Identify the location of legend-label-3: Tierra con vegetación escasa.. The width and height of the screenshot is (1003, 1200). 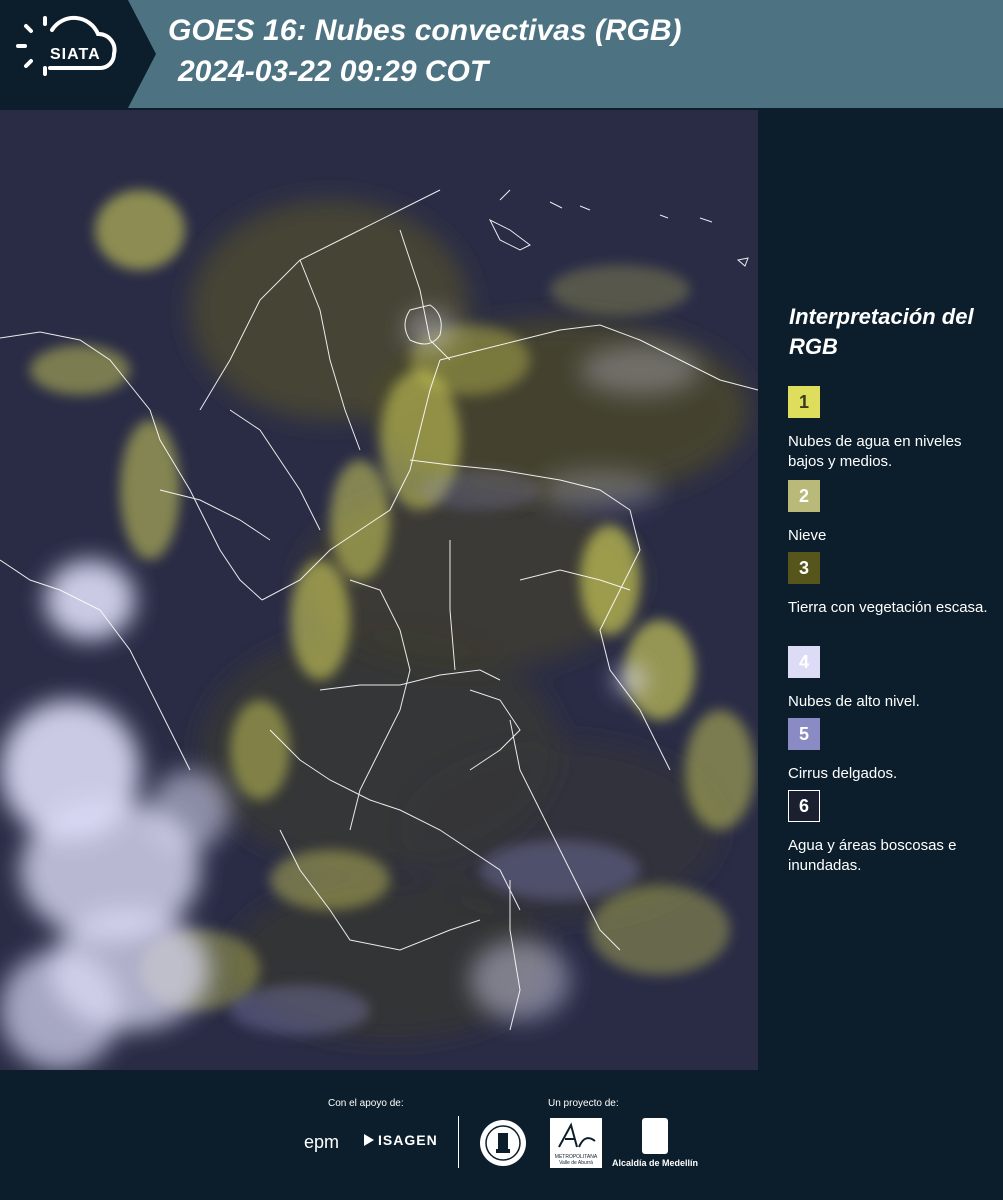
(888, 607).